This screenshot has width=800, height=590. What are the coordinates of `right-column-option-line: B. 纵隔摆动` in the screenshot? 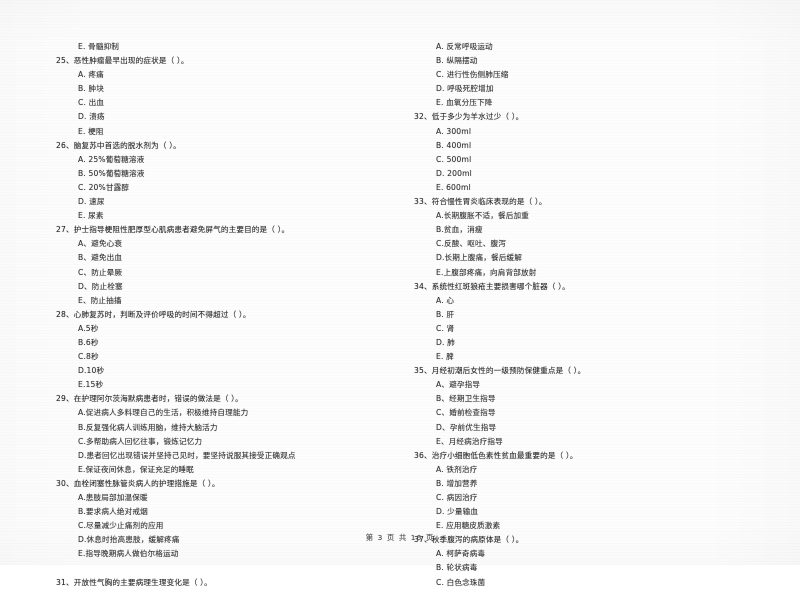 It's located at (457, 61).